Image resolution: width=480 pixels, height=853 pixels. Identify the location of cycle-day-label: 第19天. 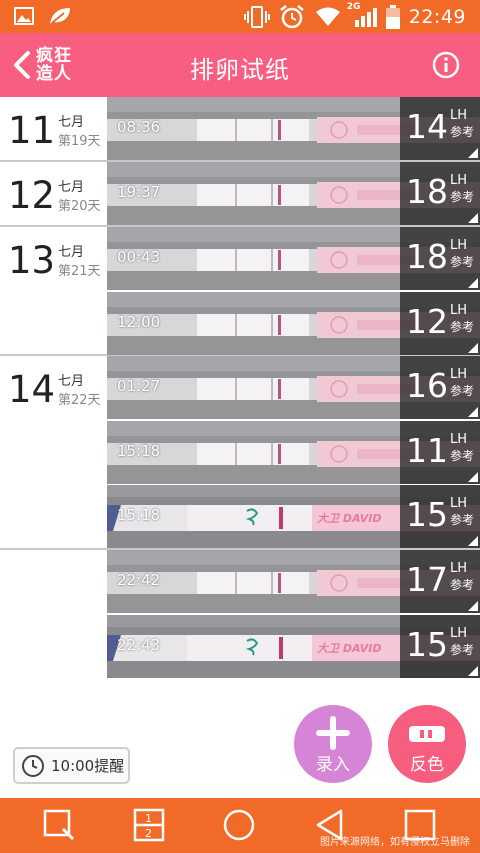
(79, 141).